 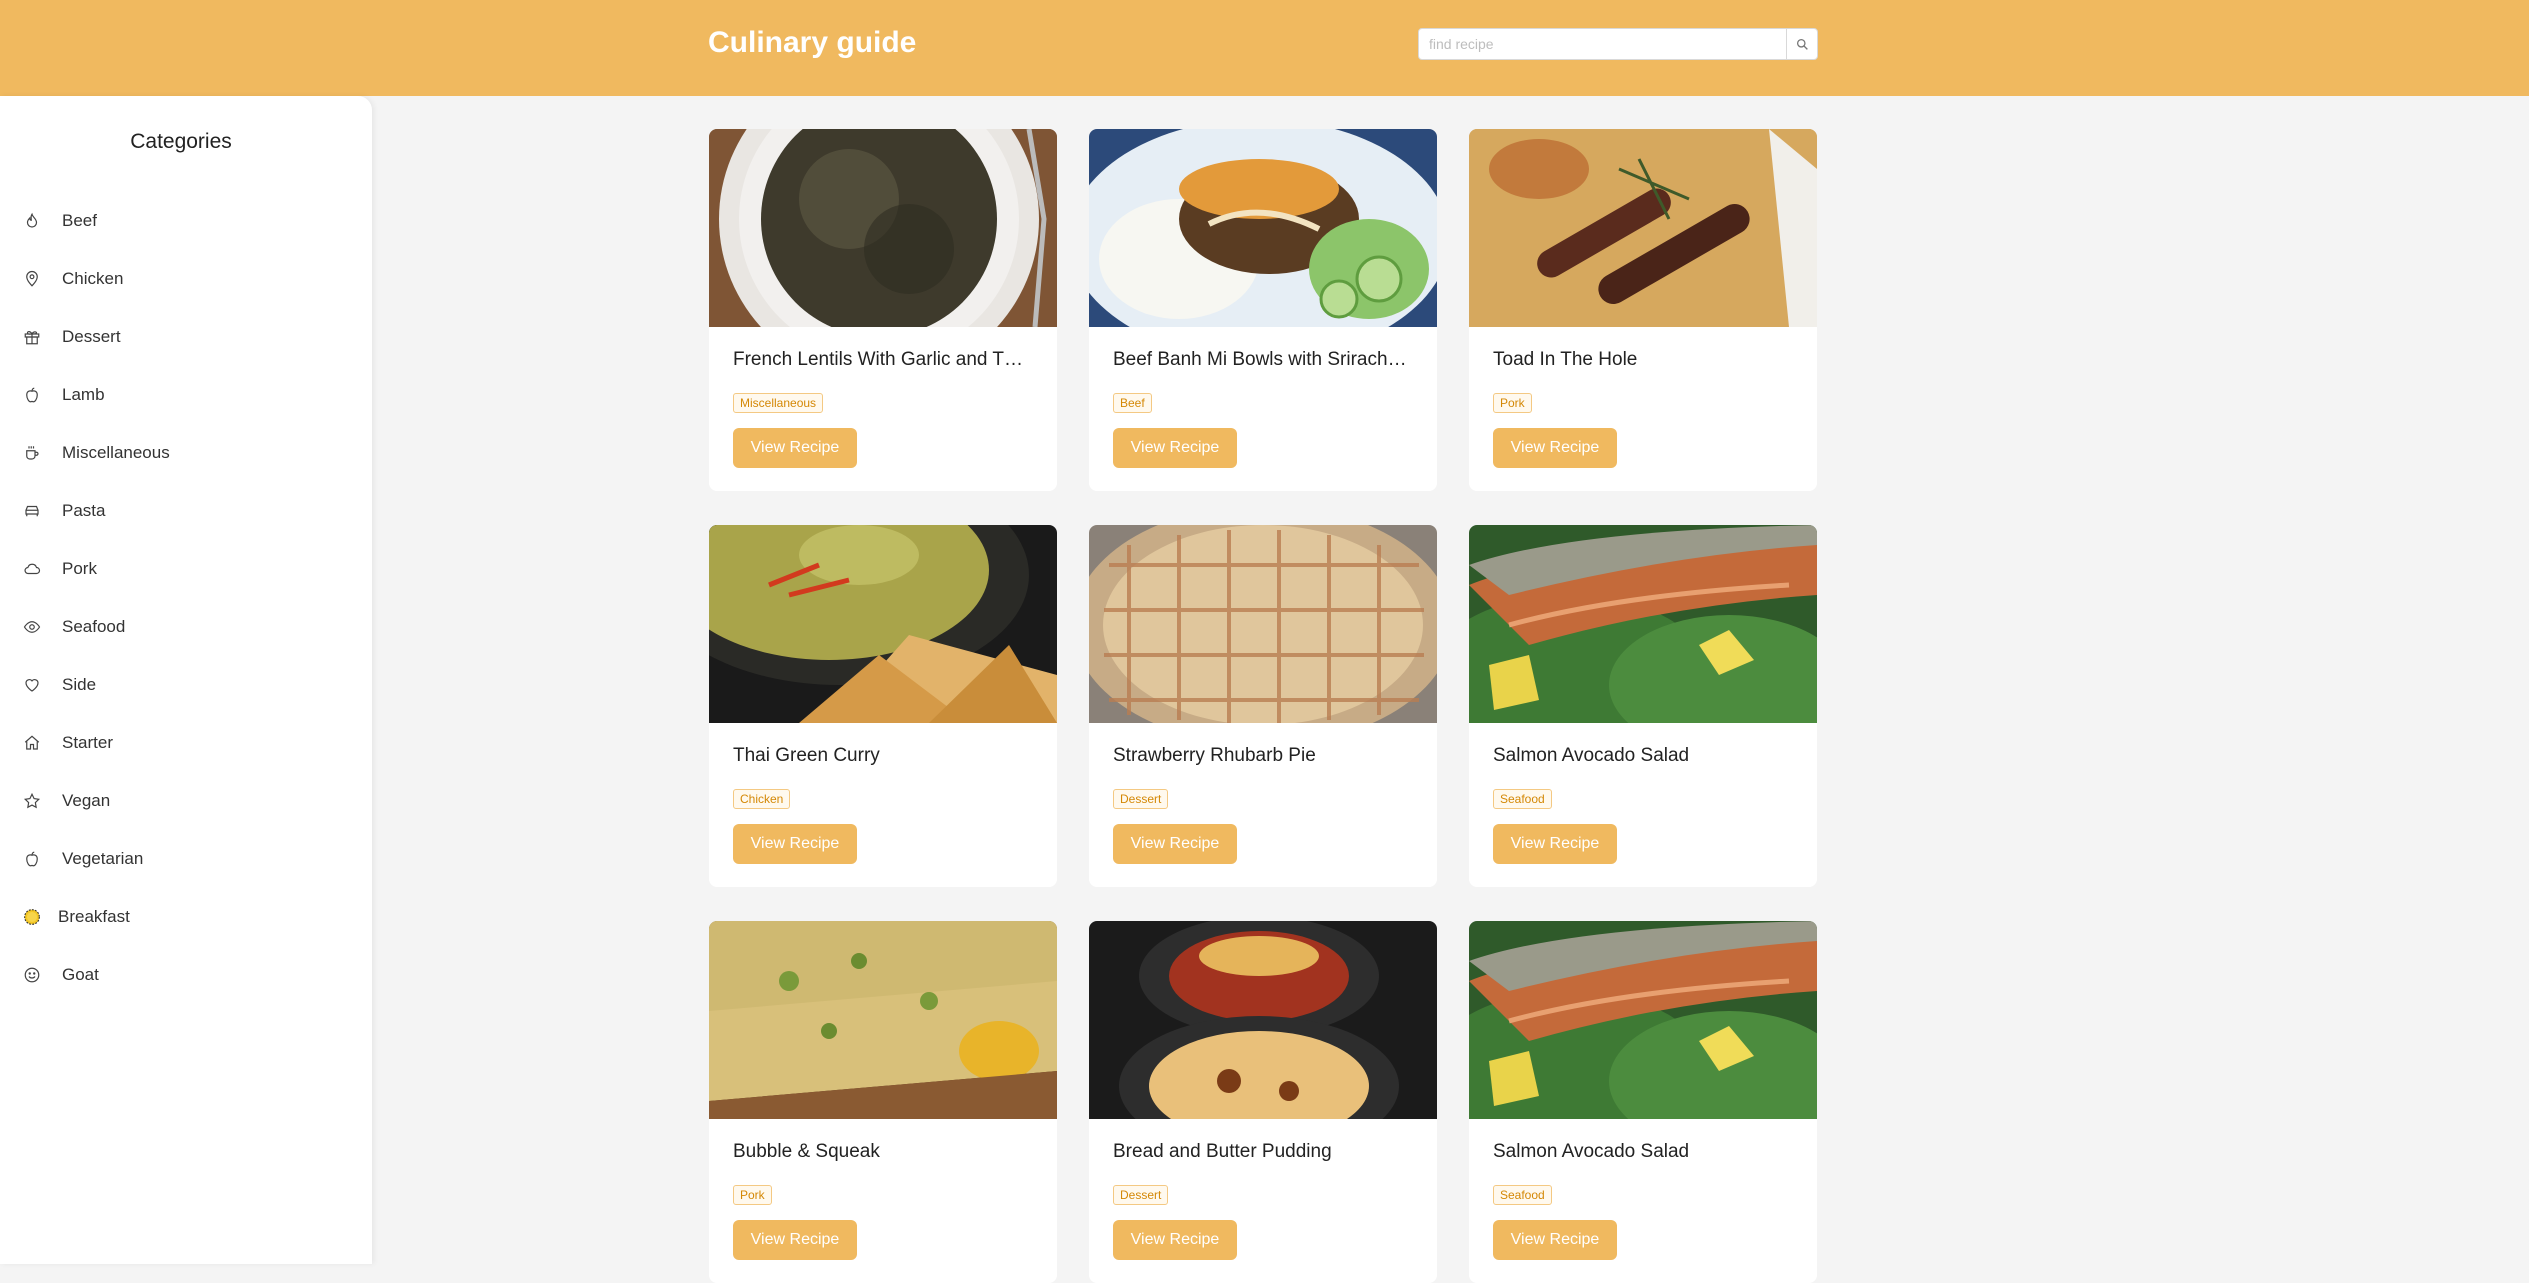 What do you see at coordinates (32, 221) in the screenshot?
I see `fire-icon` at bounding box center [32, 221].